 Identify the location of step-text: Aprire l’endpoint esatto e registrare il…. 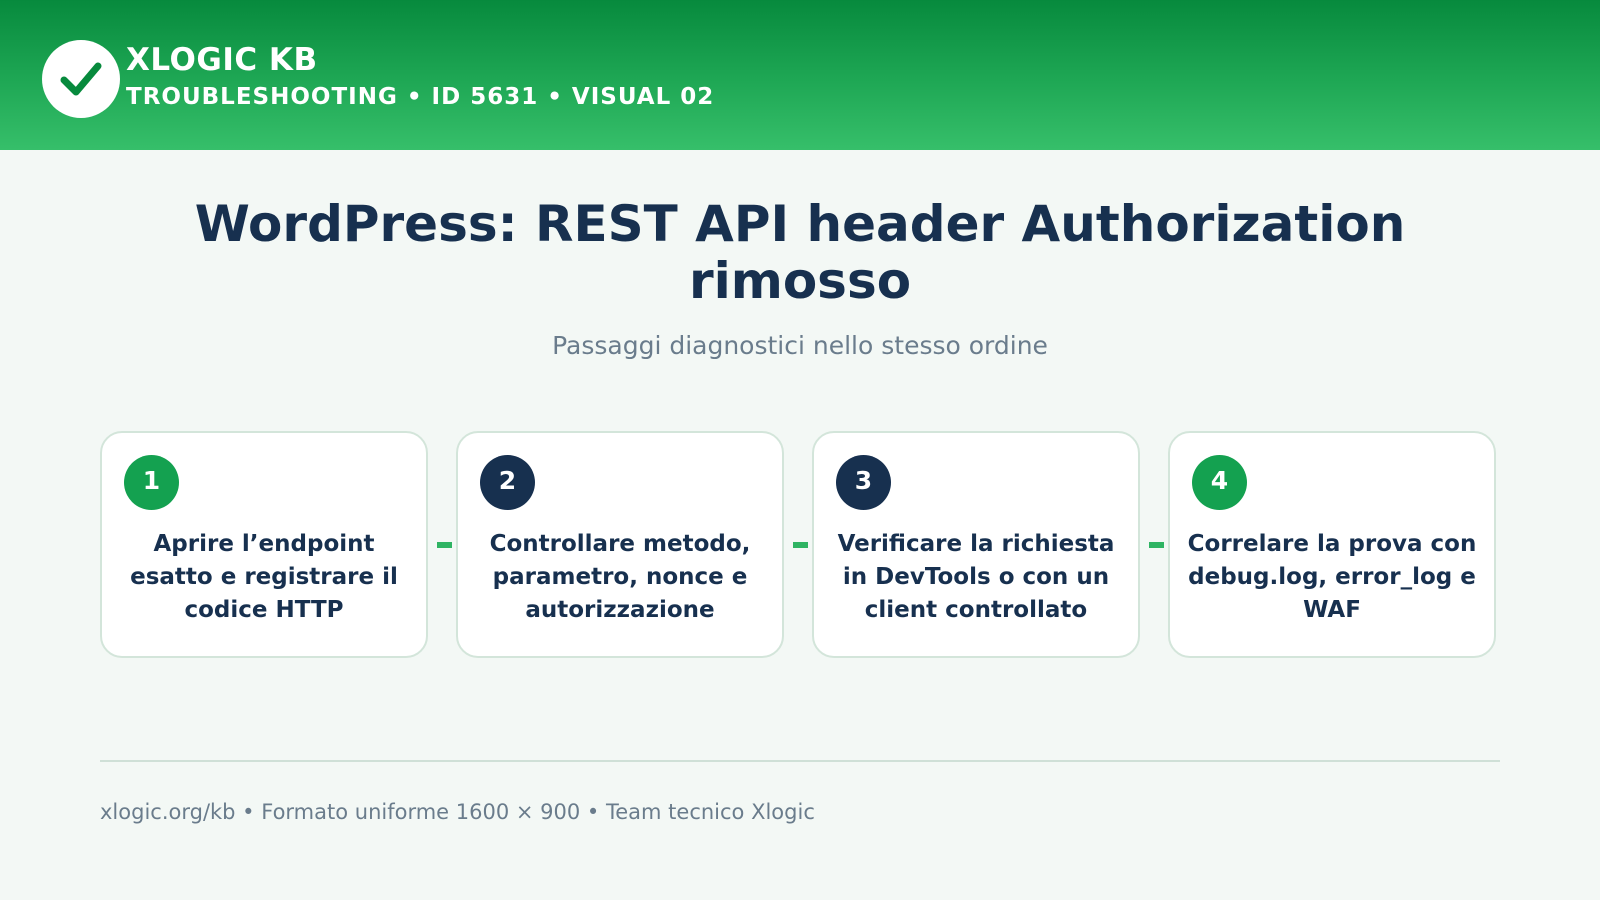
(264, 577).